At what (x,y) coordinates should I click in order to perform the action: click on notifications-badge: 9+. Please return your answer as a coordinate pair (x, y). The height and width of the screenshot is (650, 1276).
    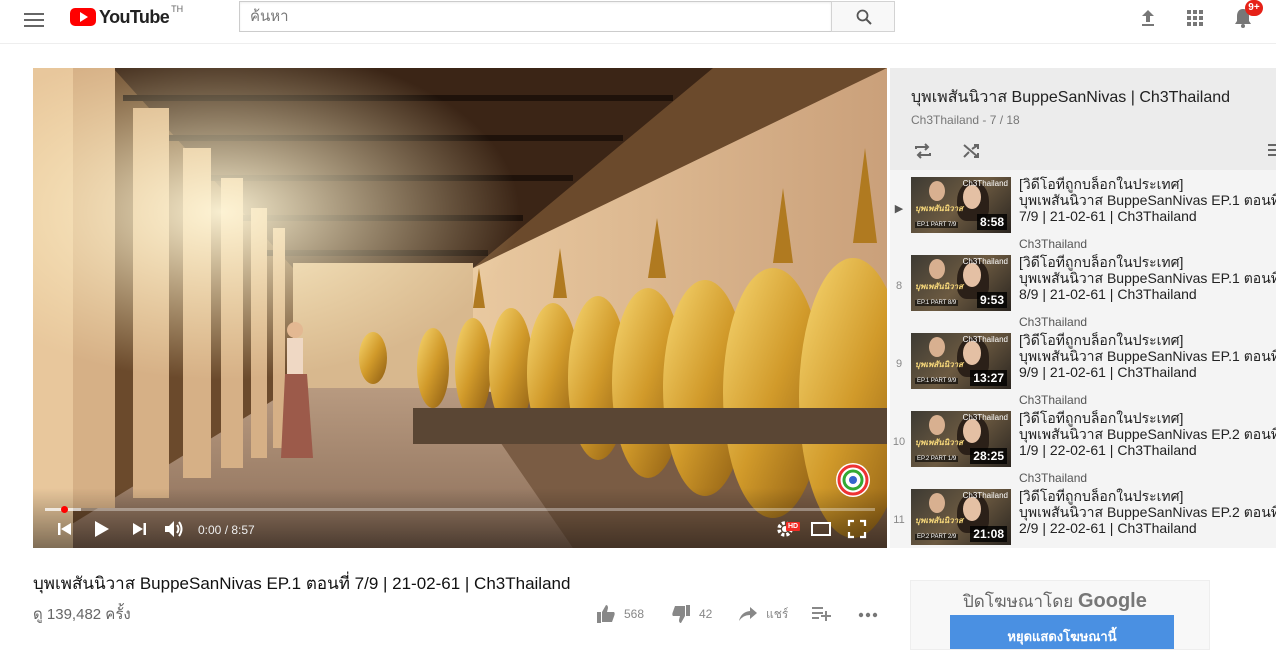
    Looking at the image, I should click on (1254, 8).